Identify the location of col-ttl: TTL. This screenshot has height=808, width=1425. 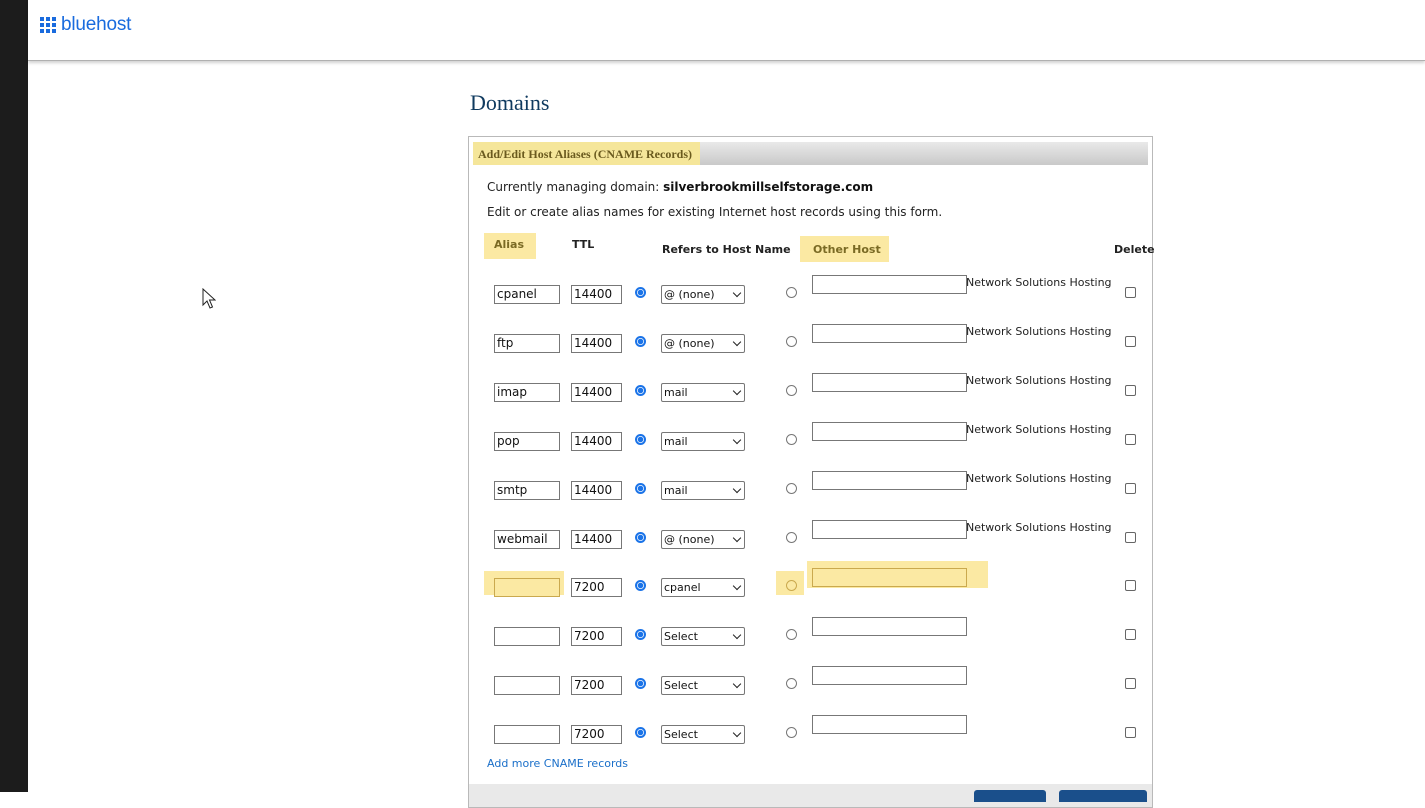
(583, 244).